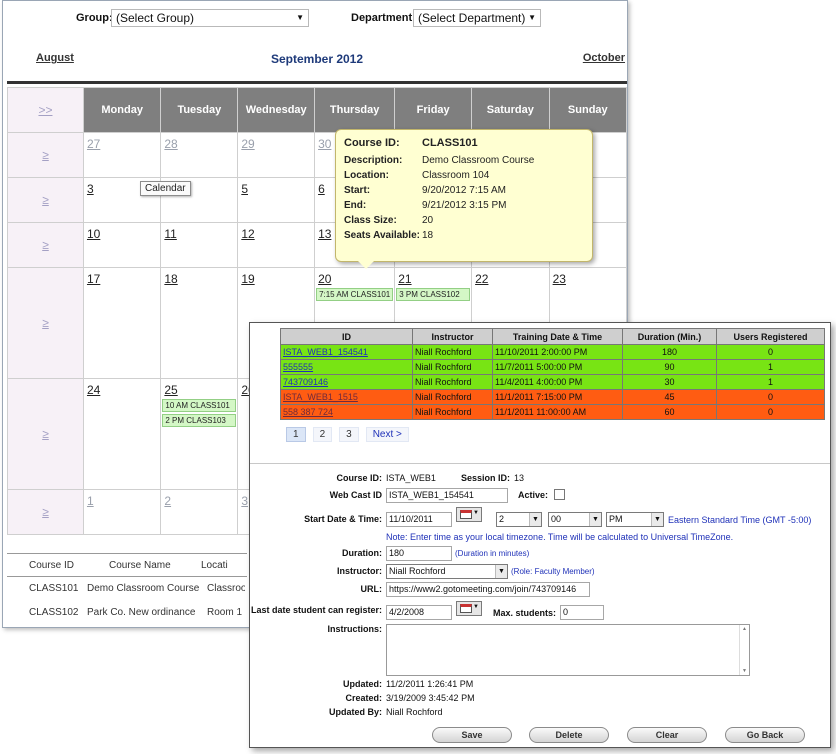 The height and width of the screenshot is (754, 836). I want to click on instructor-value: Niall Rochford, so click(417, 571).